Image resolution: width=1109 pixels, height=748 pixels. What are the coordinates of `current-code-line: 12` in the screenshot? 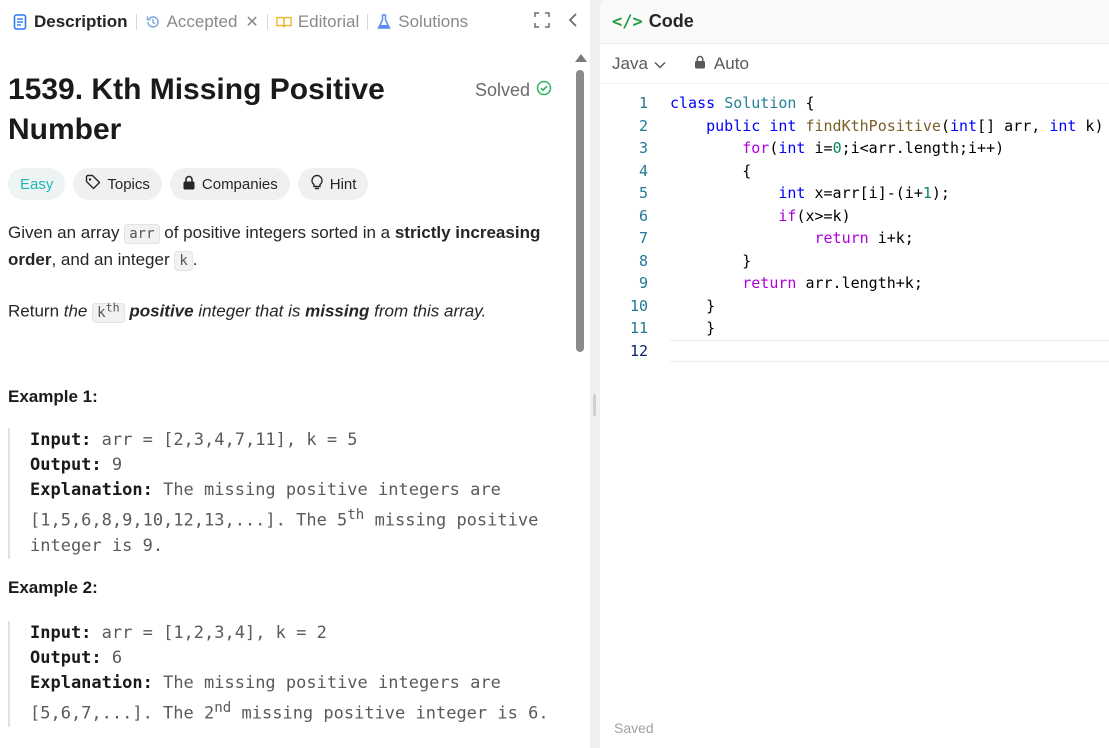 It's located at (854, 350).